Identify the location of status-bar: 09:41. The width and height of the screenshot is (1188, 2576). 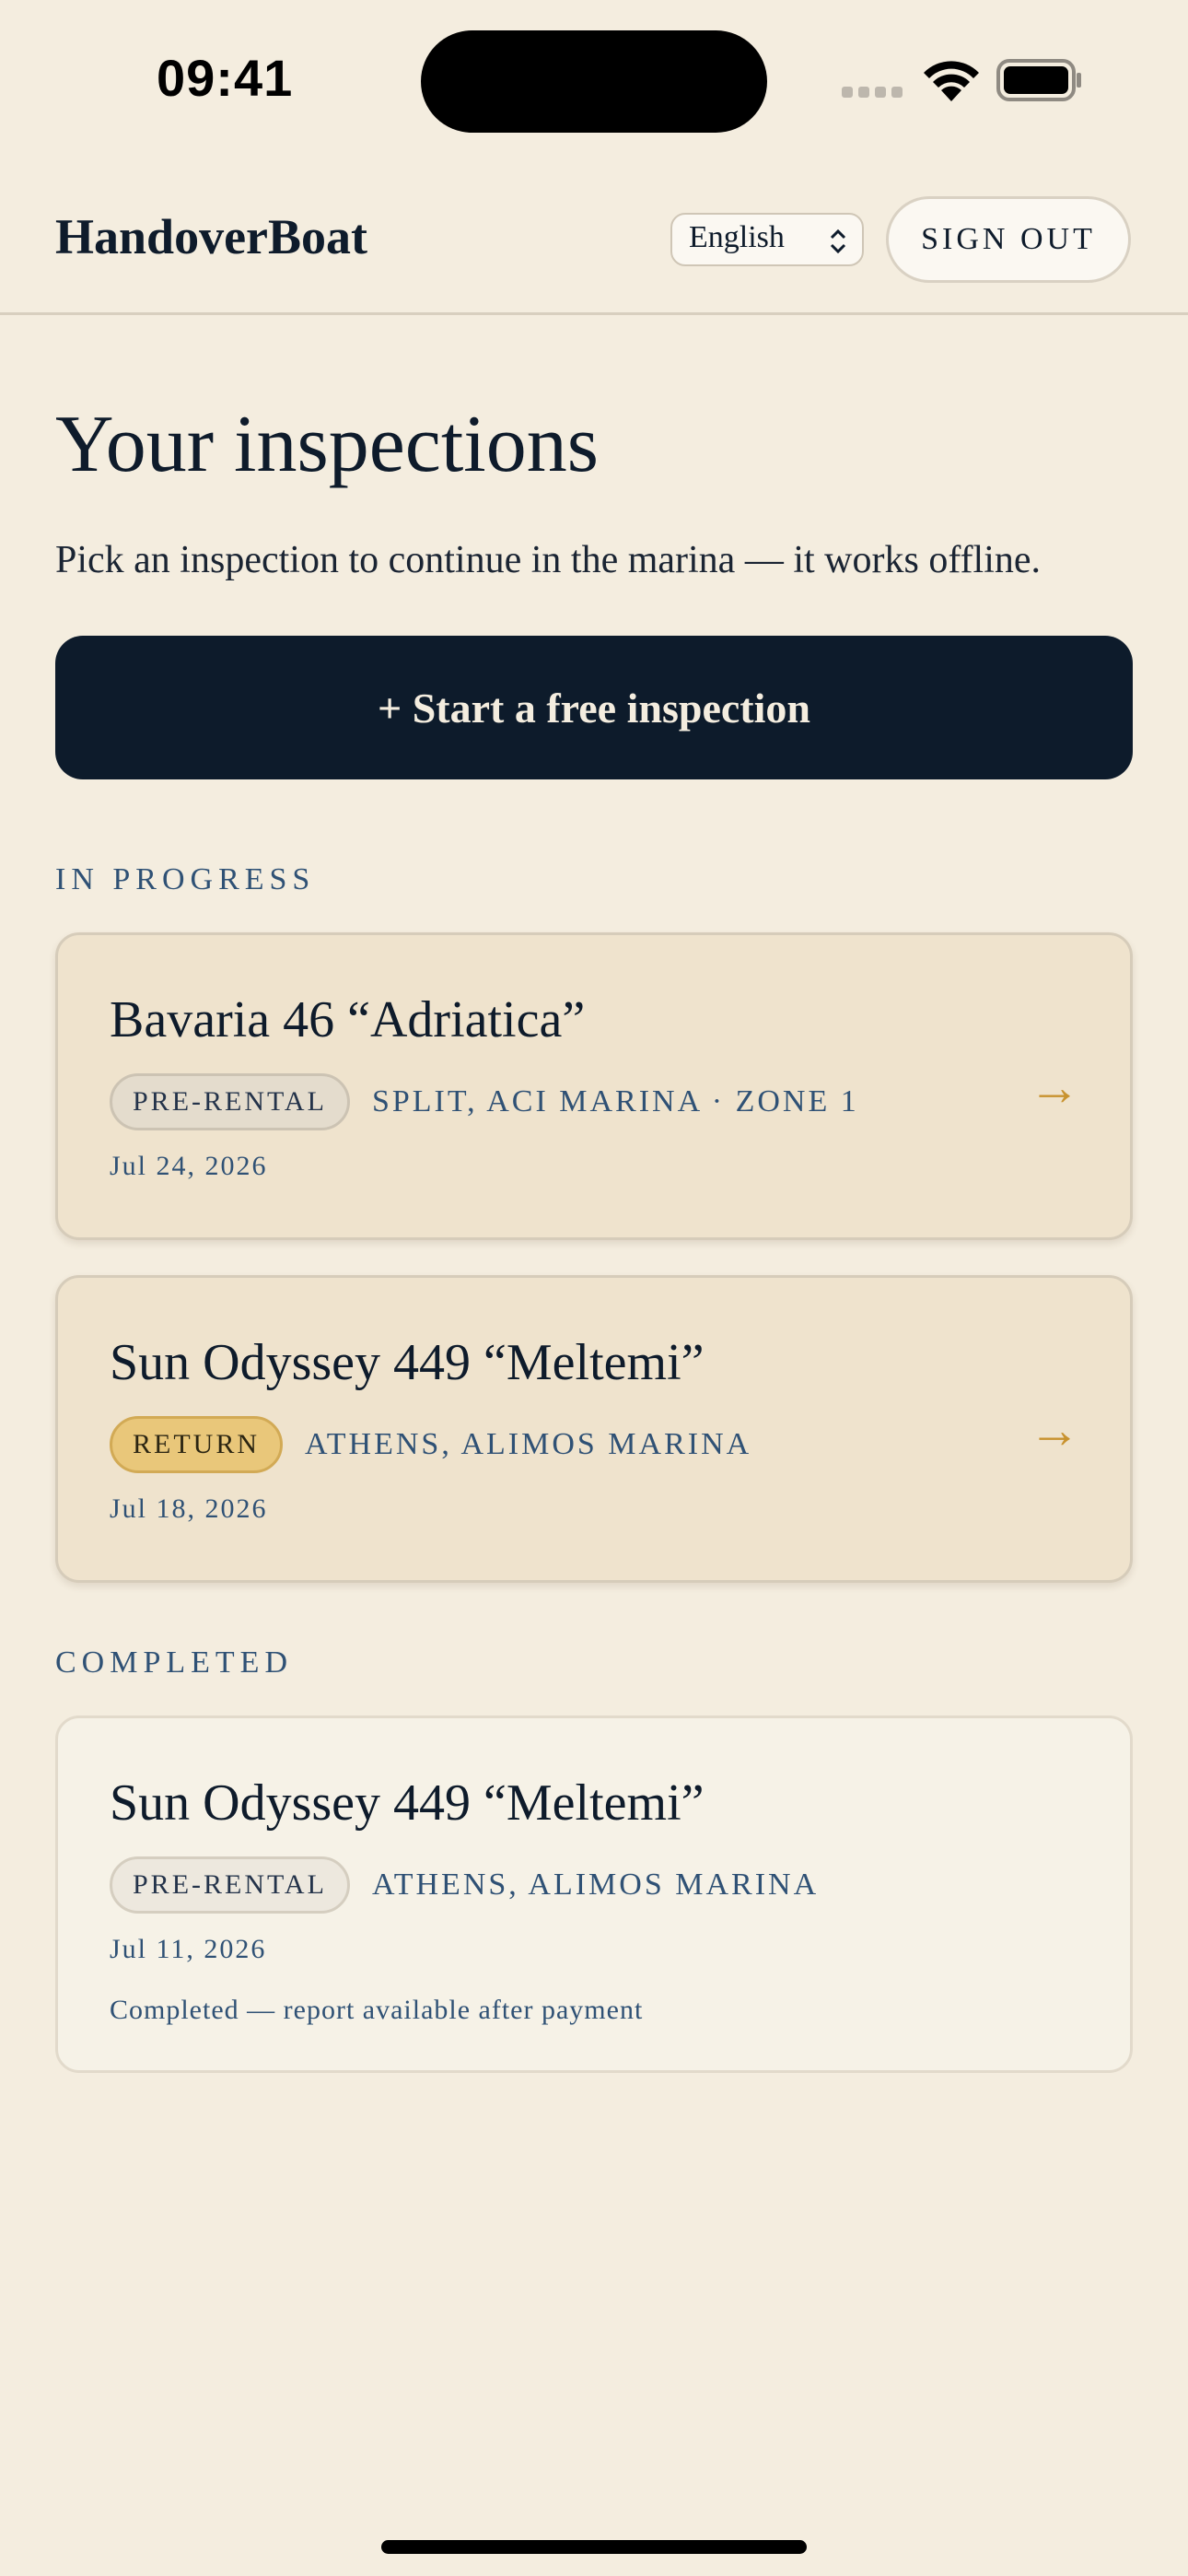
(594, 83).